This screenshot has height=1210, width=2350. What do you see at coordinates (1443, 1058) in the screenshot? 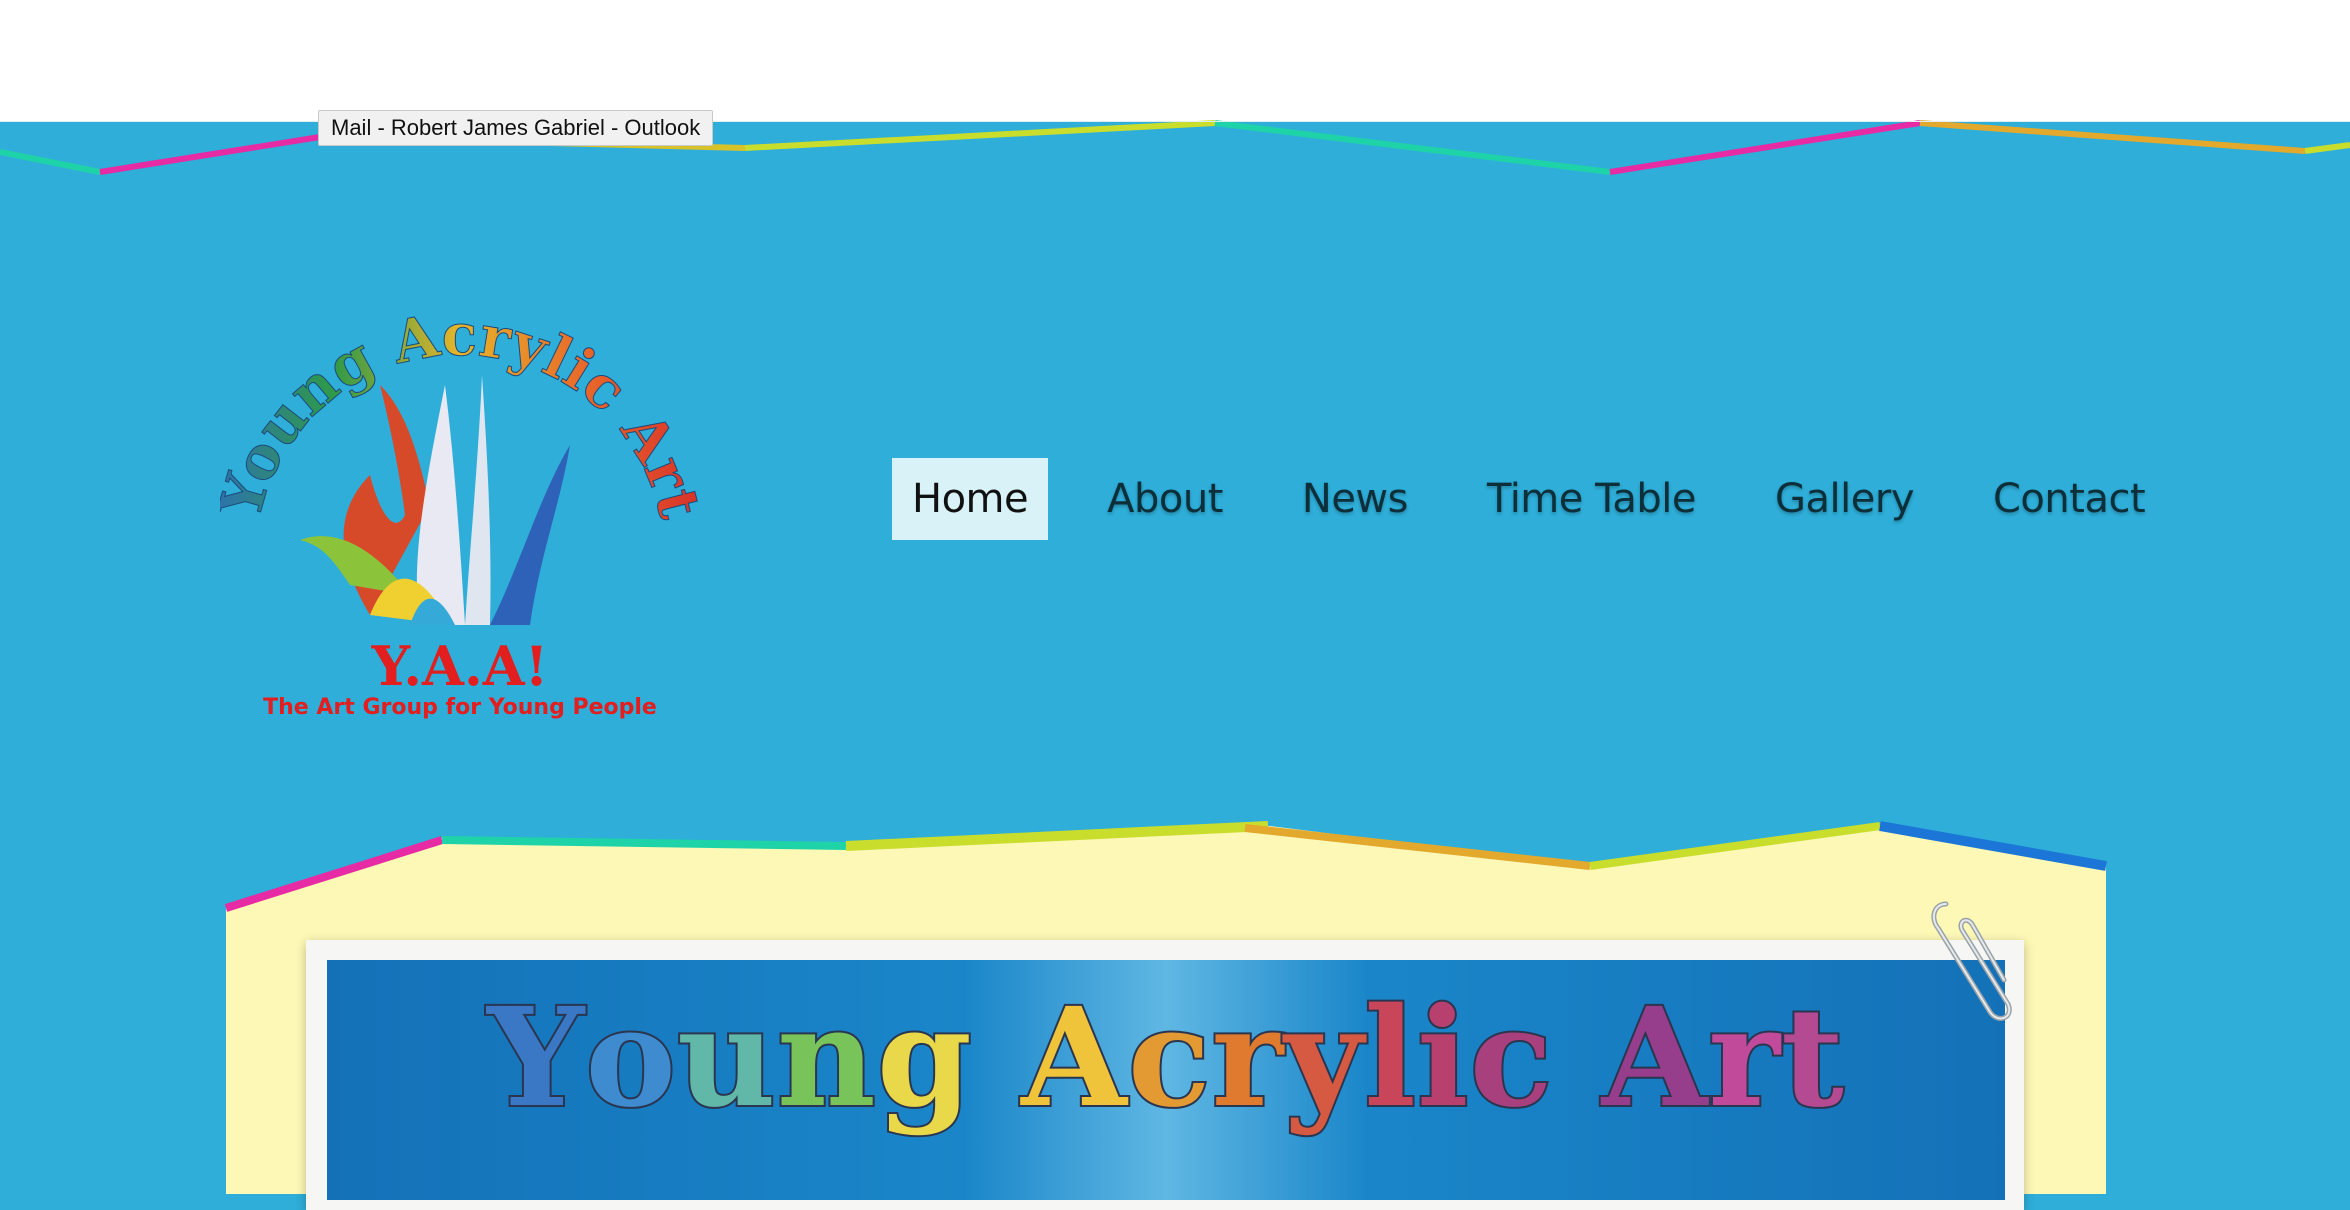
I see `banner-letter: i` at bounding box center [1443, 1058].